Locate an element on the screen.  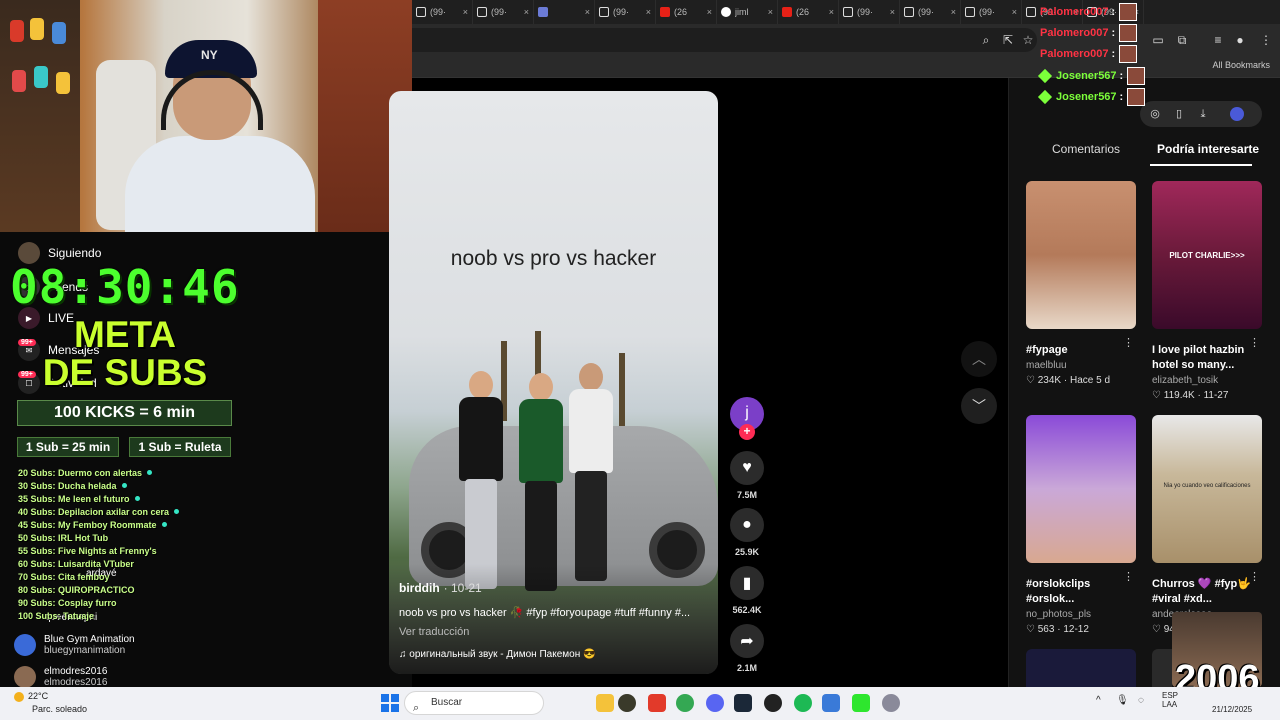
menu-icon: ⋮ is located at coordinates (1266, 40).